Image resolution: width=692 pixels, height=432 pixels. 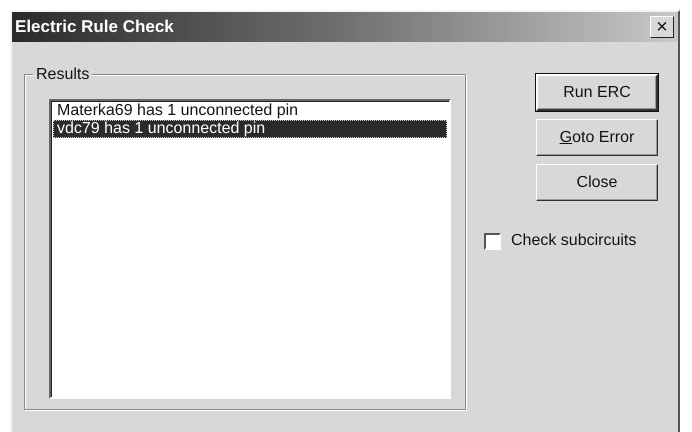 I want to click on dialog-button: Close, so click(x=597, y=182).